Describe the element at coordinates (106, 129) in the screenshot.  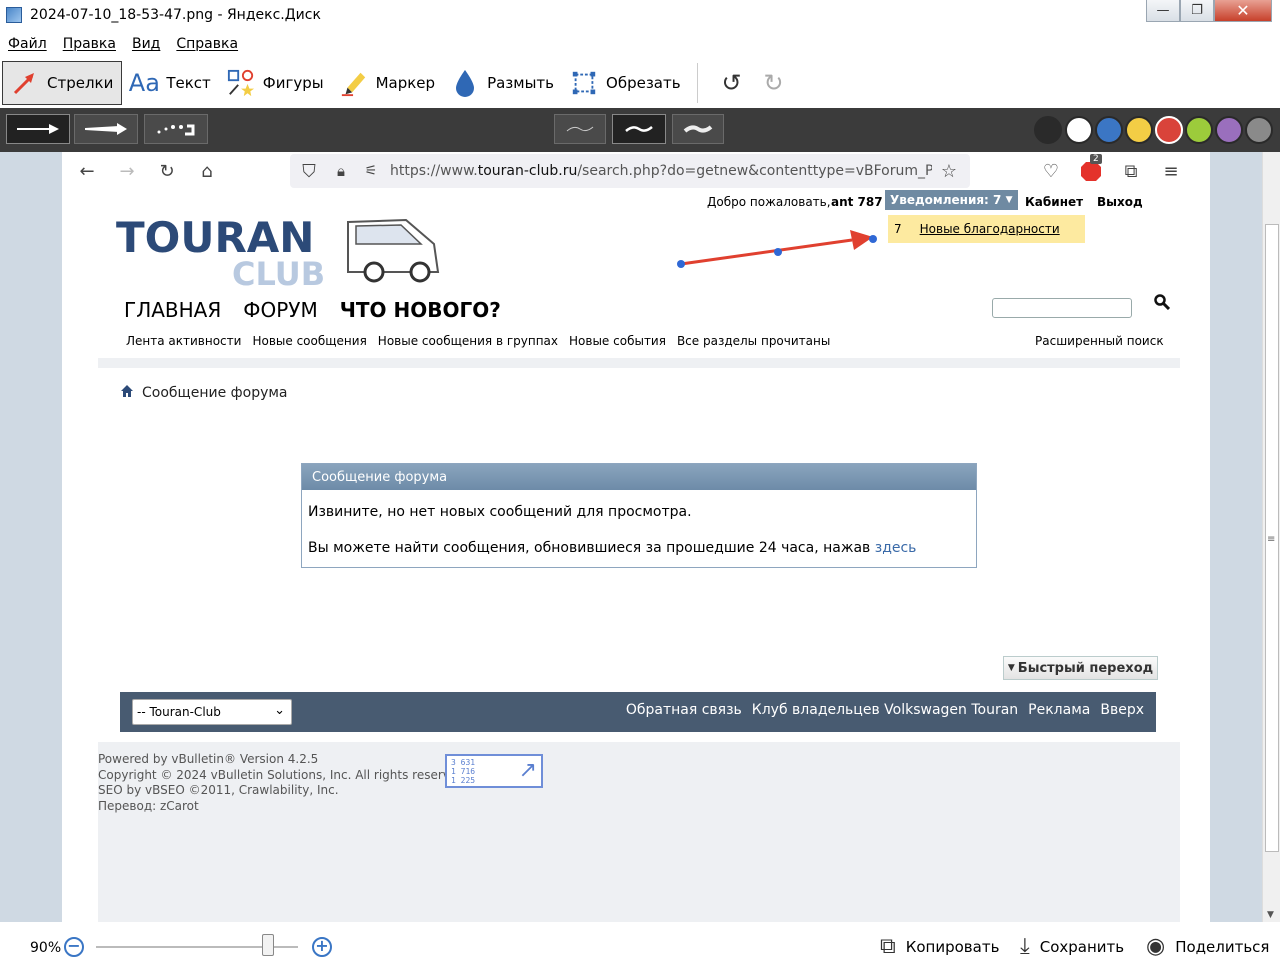
I see `arrow-style-tapered-button` at that location.